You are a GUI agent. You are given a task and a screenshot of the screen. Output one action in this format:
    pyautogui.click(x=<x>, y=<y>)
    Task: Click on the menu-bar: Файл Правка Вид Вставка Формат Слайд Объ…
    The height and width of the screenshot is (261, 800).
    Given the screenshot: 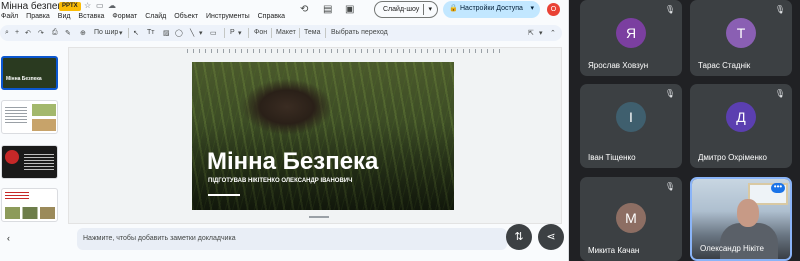 What is the action you would take?
    pyautogui.click(x=145, y=18)
    